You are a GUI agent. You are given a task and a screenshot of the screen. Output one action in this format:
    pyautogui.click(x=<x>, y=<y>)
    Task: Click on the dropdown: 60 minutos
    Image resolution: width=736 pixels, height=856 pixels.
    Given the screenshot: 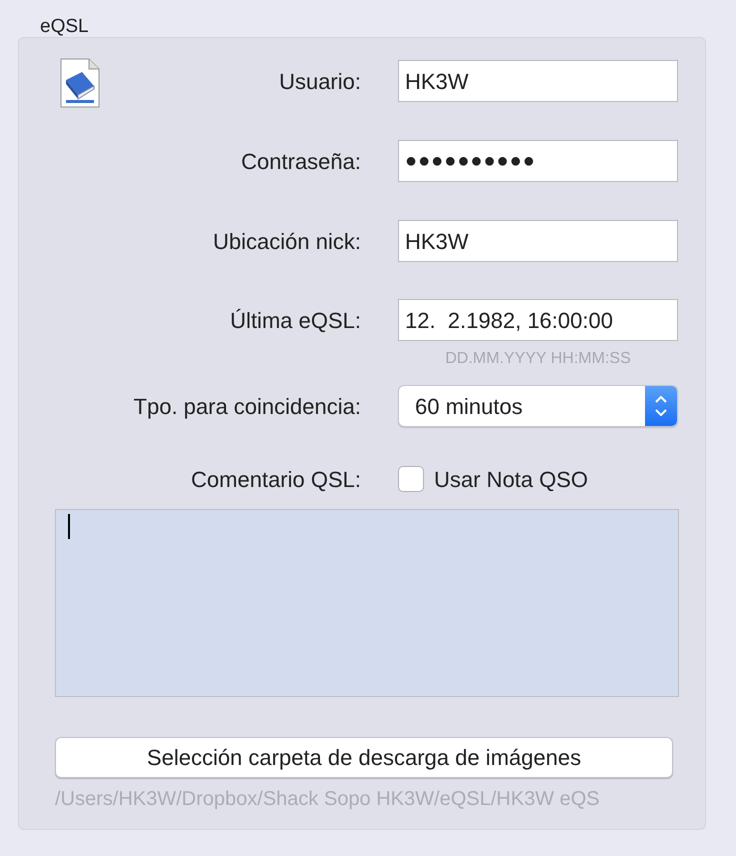 What is the action you would take?
    pyautogui.click(x=538, y=406)
    